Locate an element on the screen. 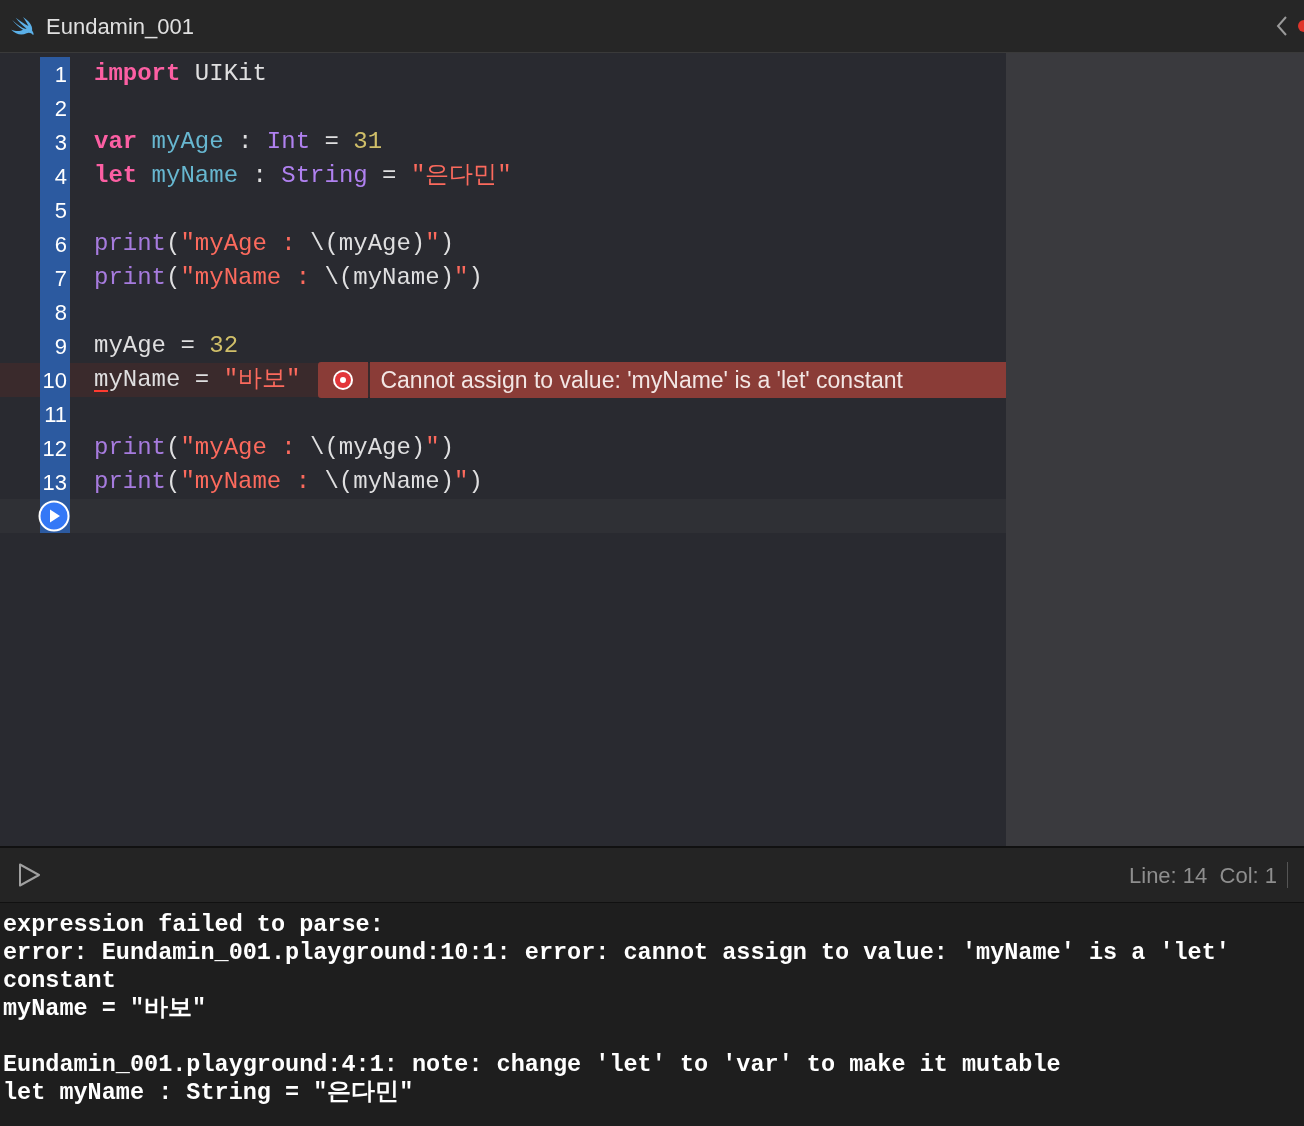  play-icon is located at coordinates (29, 875).